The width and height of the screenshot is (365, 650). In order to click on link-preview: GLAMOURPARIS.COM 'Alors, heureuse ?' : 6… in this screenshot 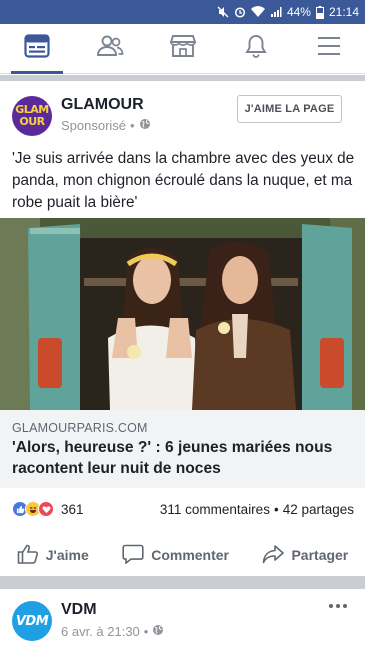, I will do `click(182, 449)`.